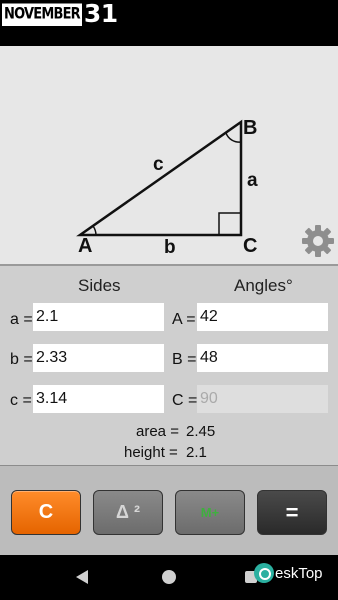 This screenshot has width=338, height=600. Describe the element at coordinates (210, 512) in the screenshot. I see `memory-button: M+` at that location.